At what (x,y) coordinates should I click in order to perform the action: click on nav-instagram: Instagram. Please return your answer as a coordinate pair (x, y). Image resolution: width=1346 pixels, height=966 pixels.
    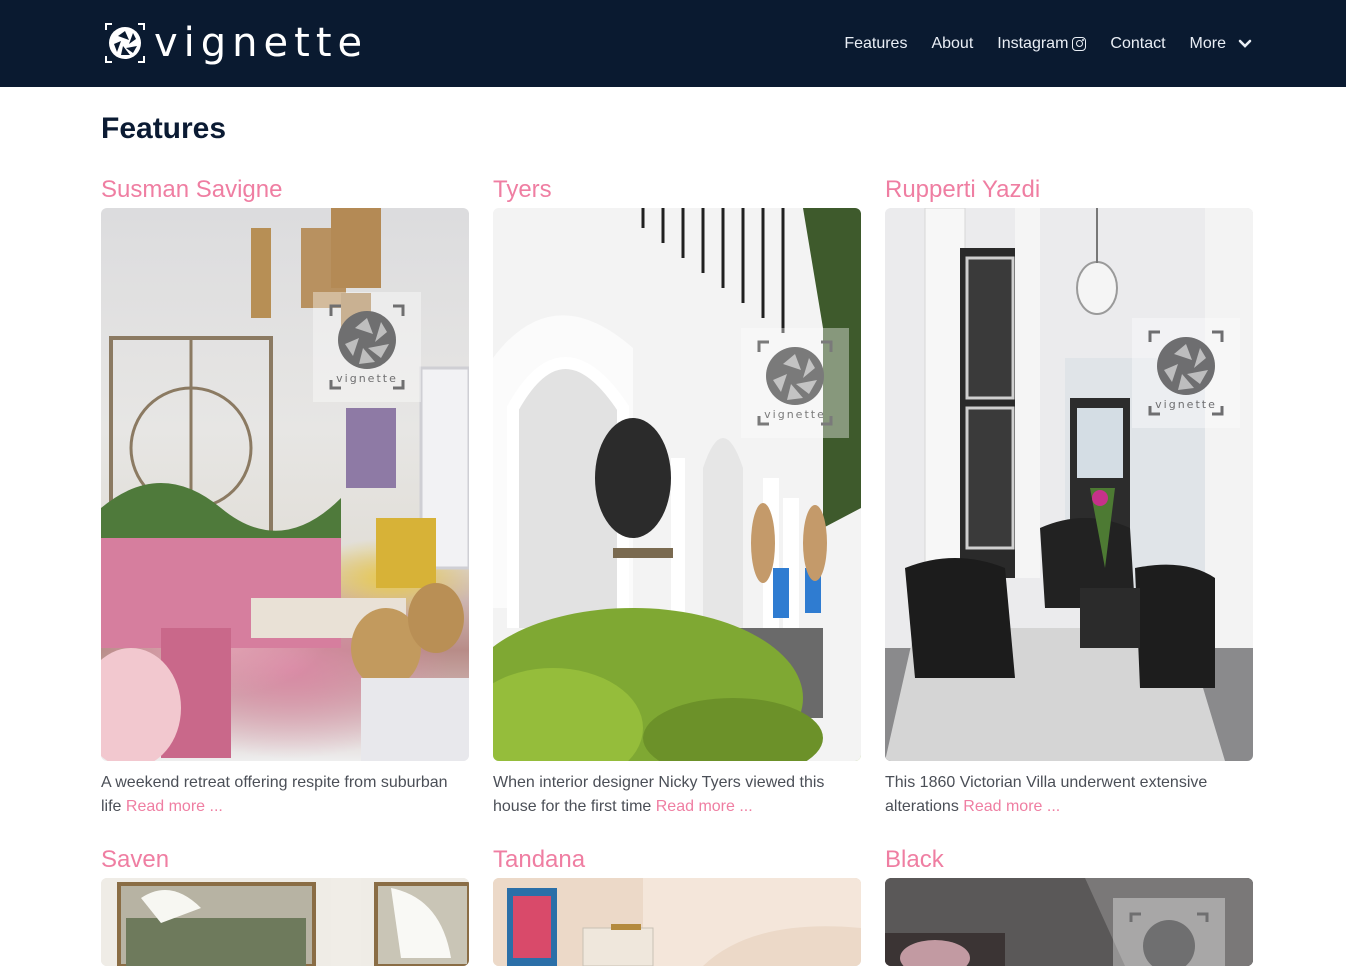
    Looking at the image, I should click on (1042, 43).